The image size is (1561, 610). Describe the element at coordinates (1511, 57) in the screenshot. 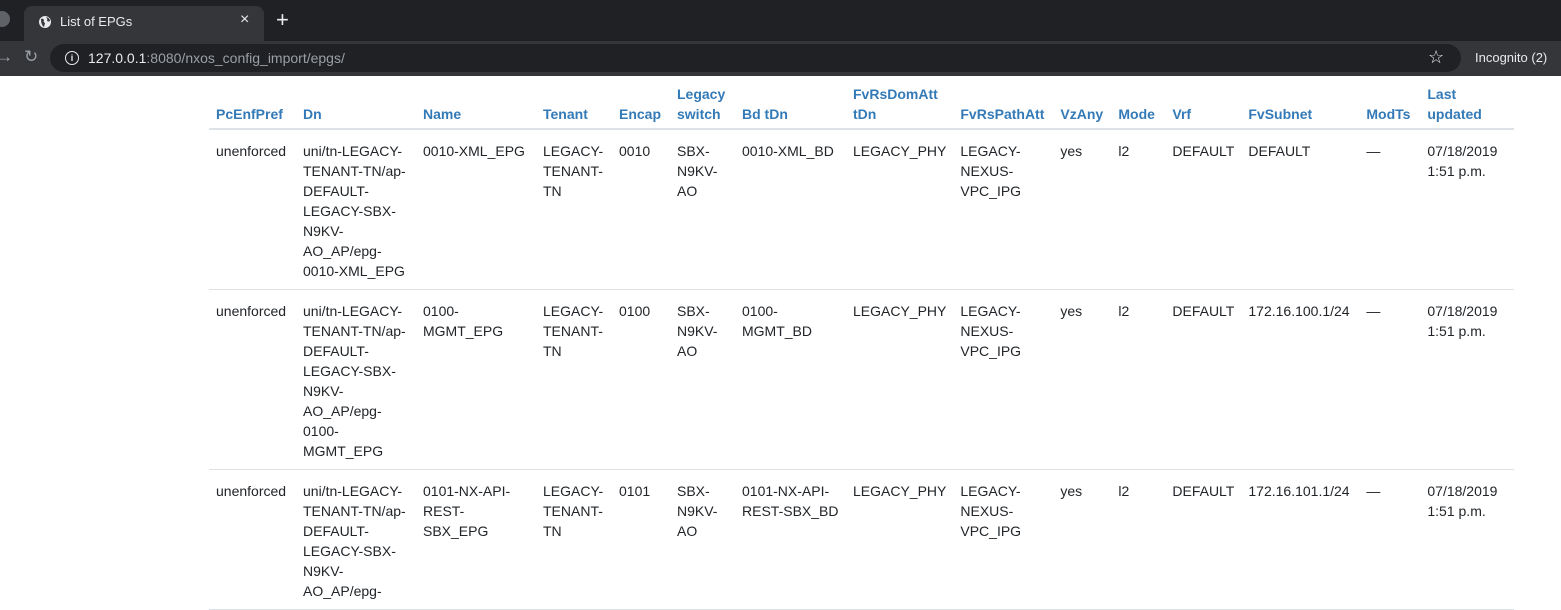

I see `incognito-label: Incognito (2)` at that location.